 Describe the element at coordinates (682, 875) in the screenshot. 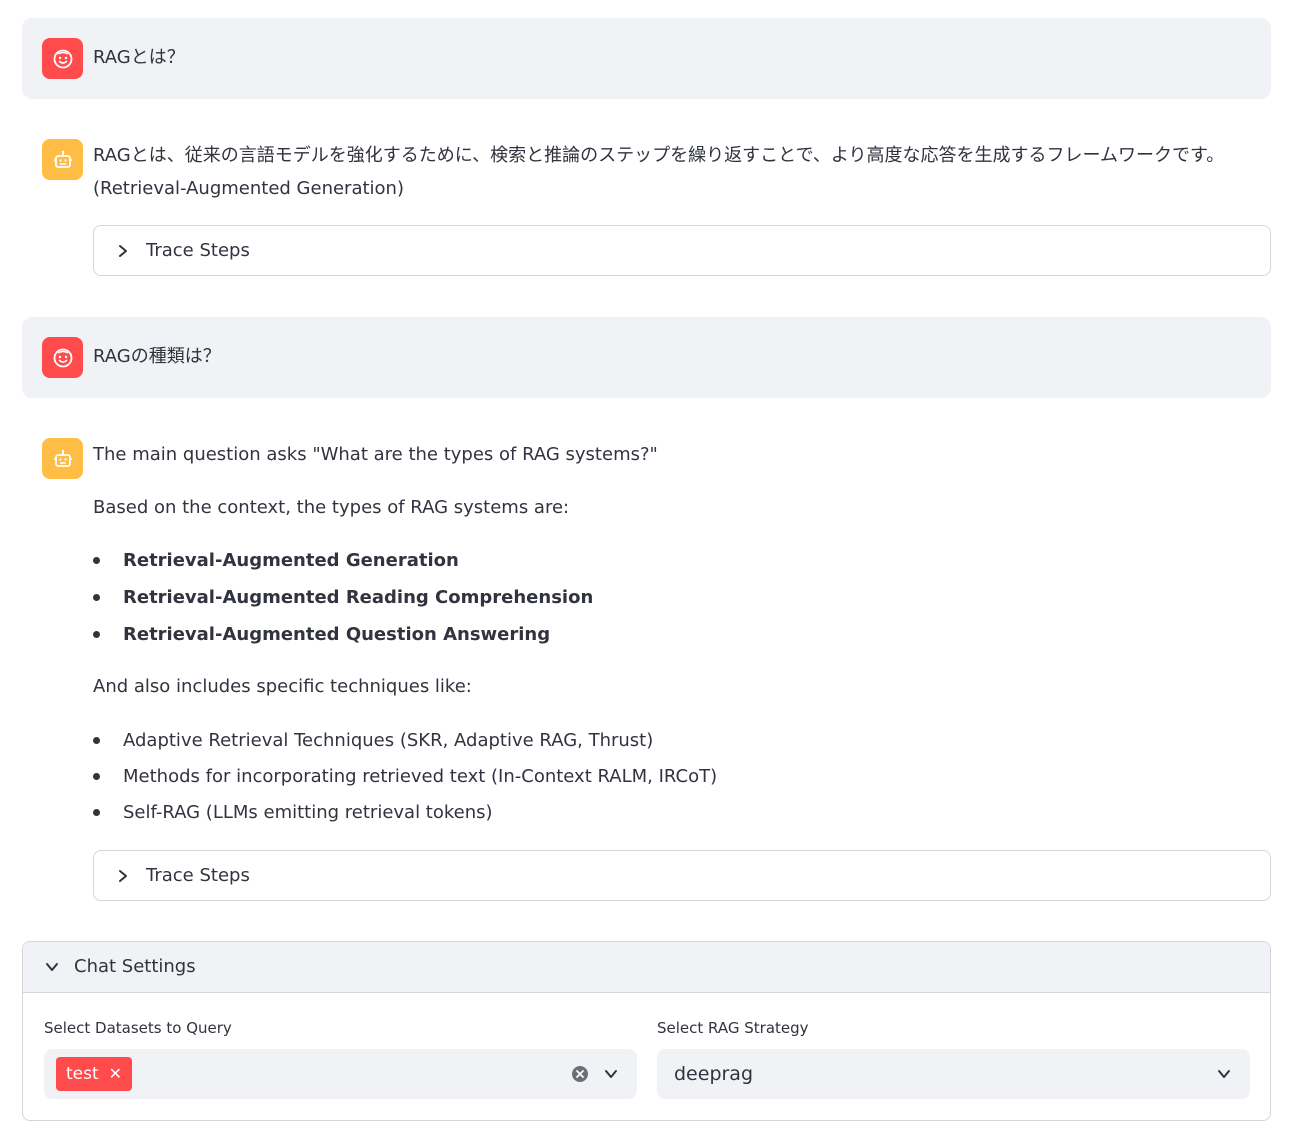

I see `trace-steps-expander-2: Trace Steps` at that location.